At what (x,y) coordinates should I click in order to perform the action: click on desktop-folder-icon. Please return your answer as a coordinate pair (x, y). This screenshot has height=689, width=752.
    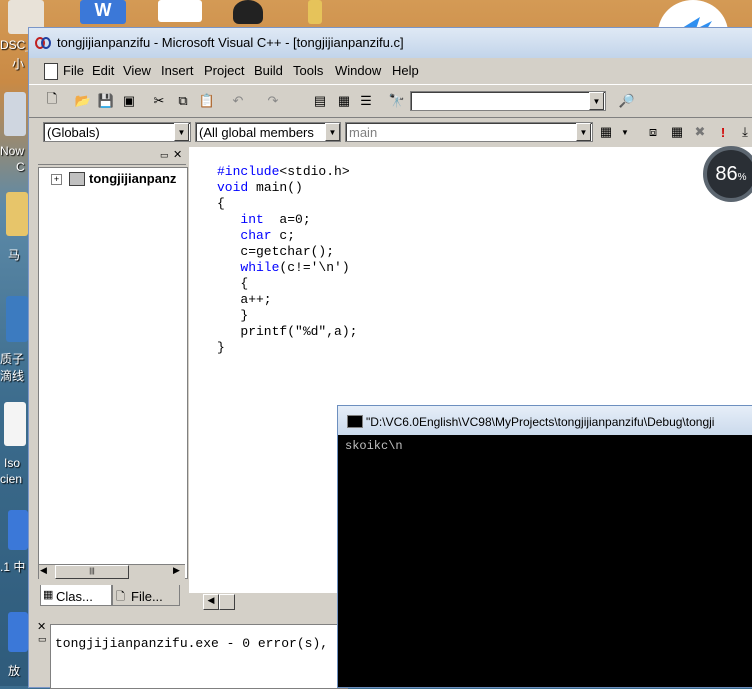
    Looking at the image, I should click on (17, 214).